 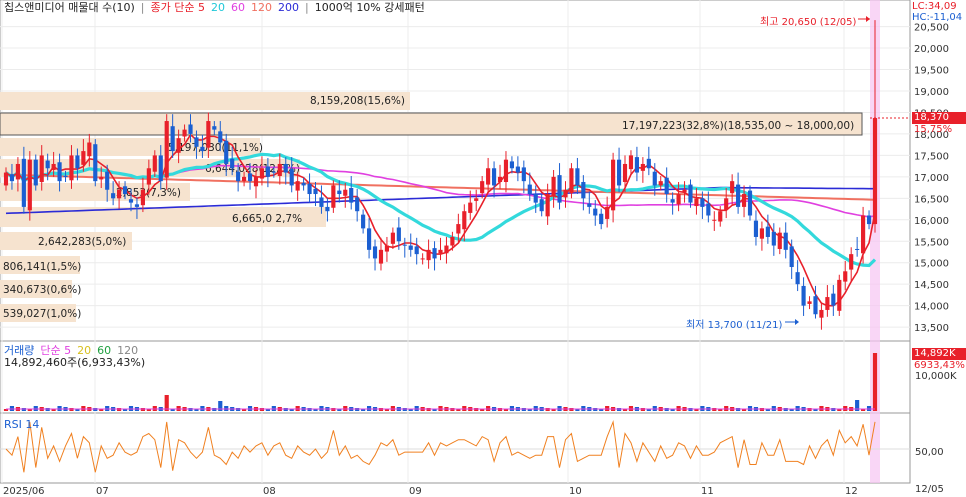 I want to click on rsi-legend-title: RSI 14, so click(x=22, y=424).